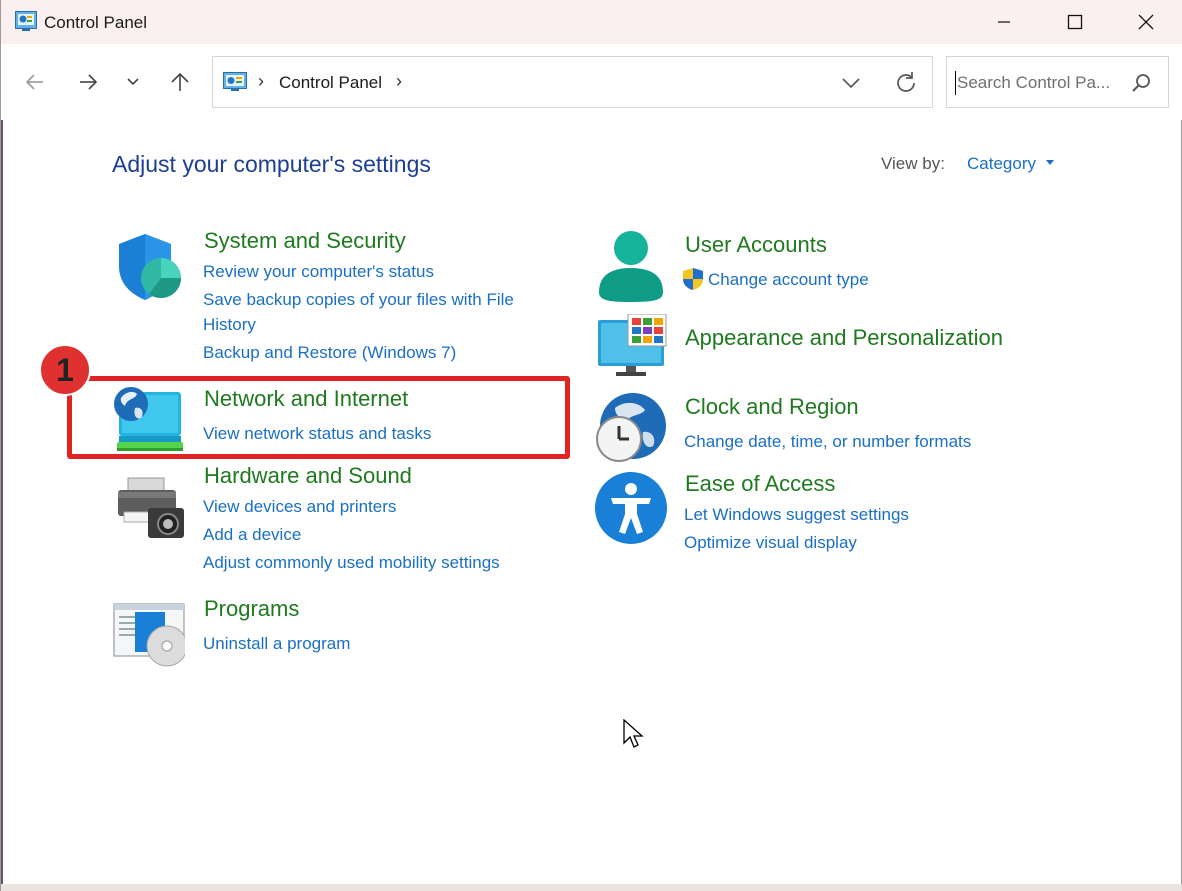 The width and height of the screenshot is (1182, 891). I want to click on step-number-badge: 1, so click(65, 370).